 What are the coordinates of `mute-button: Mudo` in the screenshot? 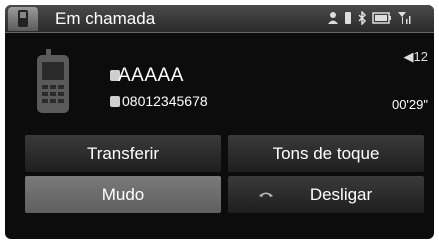 It's located at (123, 194).